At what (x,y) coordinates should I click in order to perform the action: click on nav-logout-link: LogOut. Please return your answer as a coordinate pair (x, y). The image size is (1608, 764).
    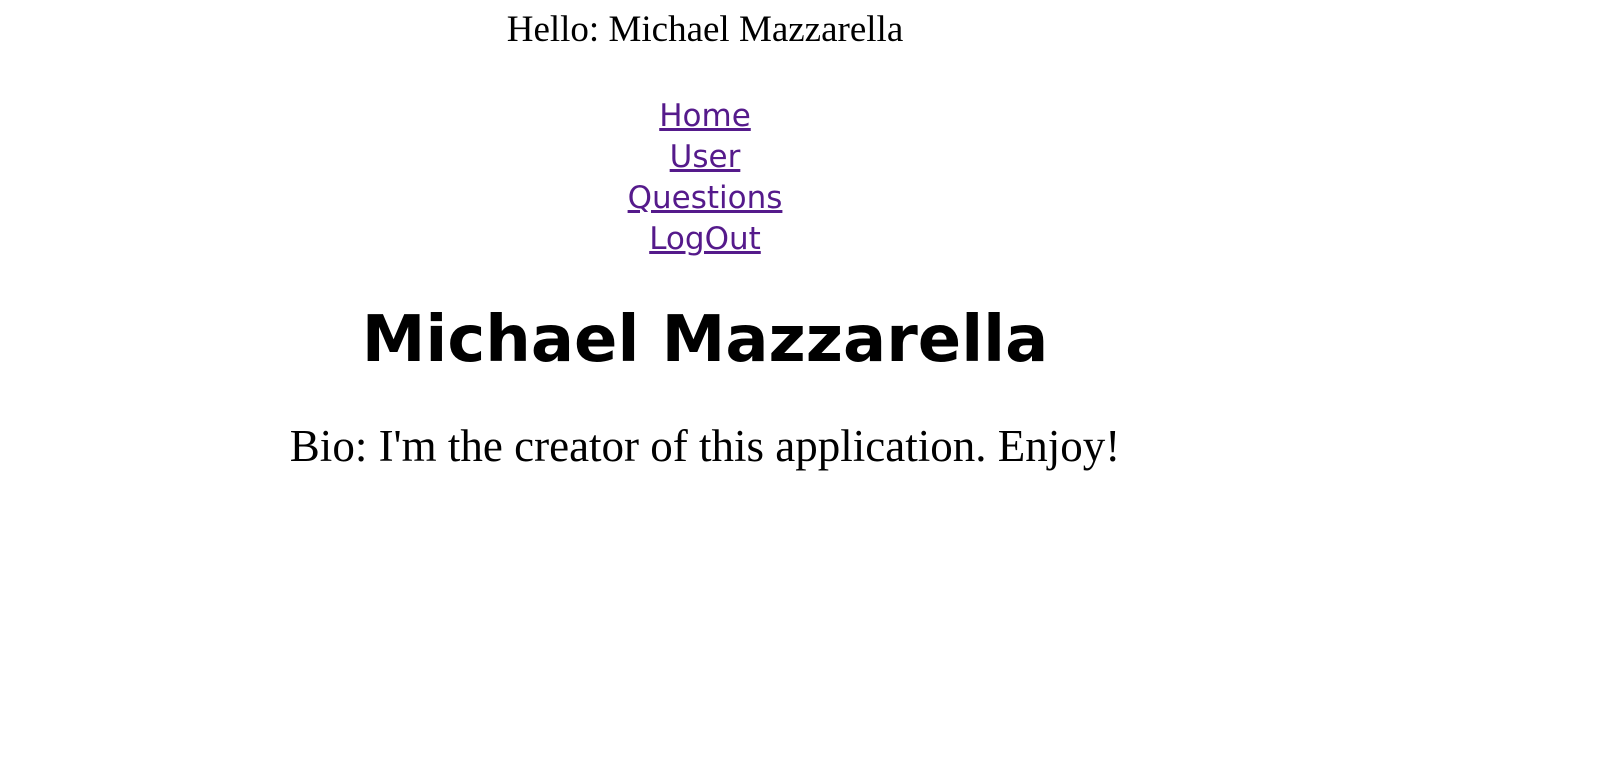
    Looking at the image, I should click on (705, 239).